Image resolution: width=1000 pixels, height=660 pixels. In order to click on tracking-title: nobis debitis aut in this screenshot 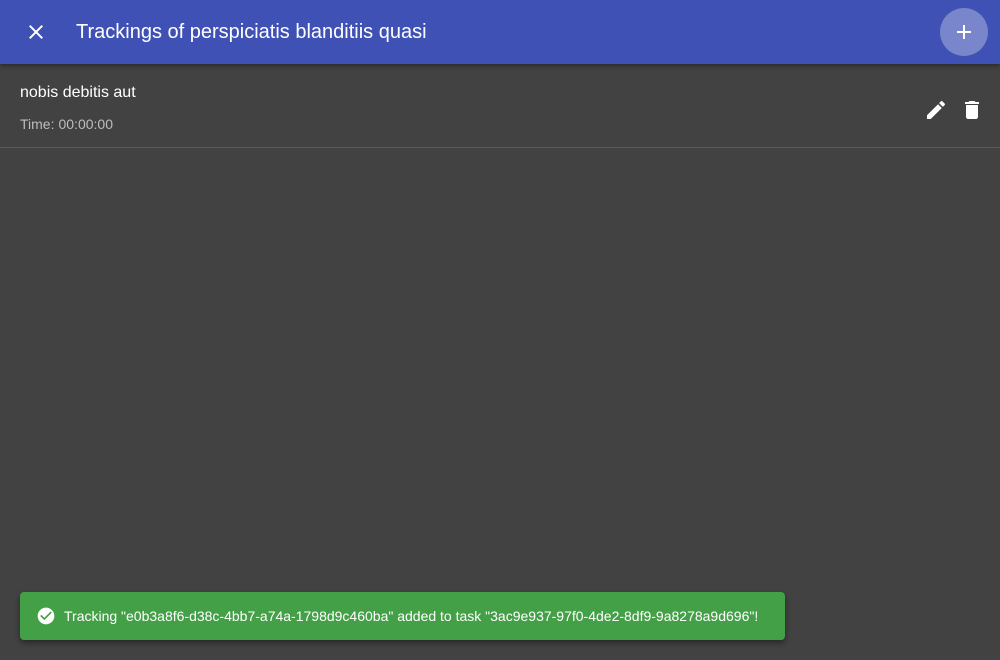, I will do `click(78, 92)`.